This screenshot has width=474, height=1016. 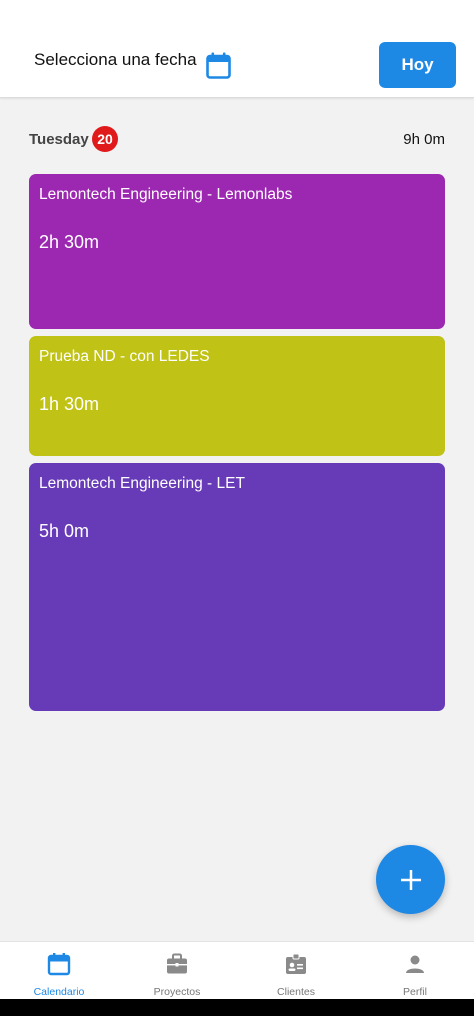 I want to click on tab-label: Clientes, so click(x=296, y=992).